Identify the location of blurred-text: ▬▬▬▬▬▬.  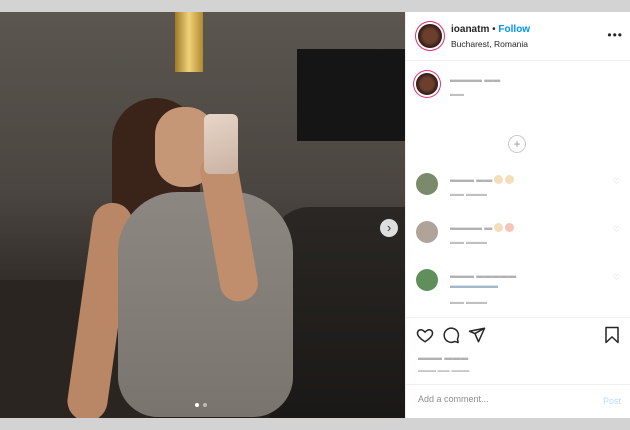
(474, 285).